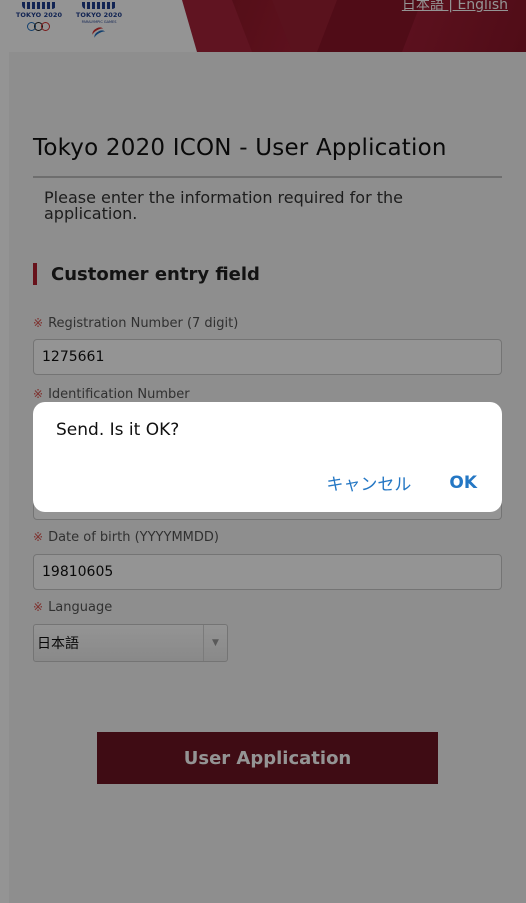 This screenshot has width=526, height=903. What do you see at coordinates (267, 457) in the screenshot?
I see `confirm-dialog: Send. Is it OK? キャンセル OK` at bounding box center [267, 457].